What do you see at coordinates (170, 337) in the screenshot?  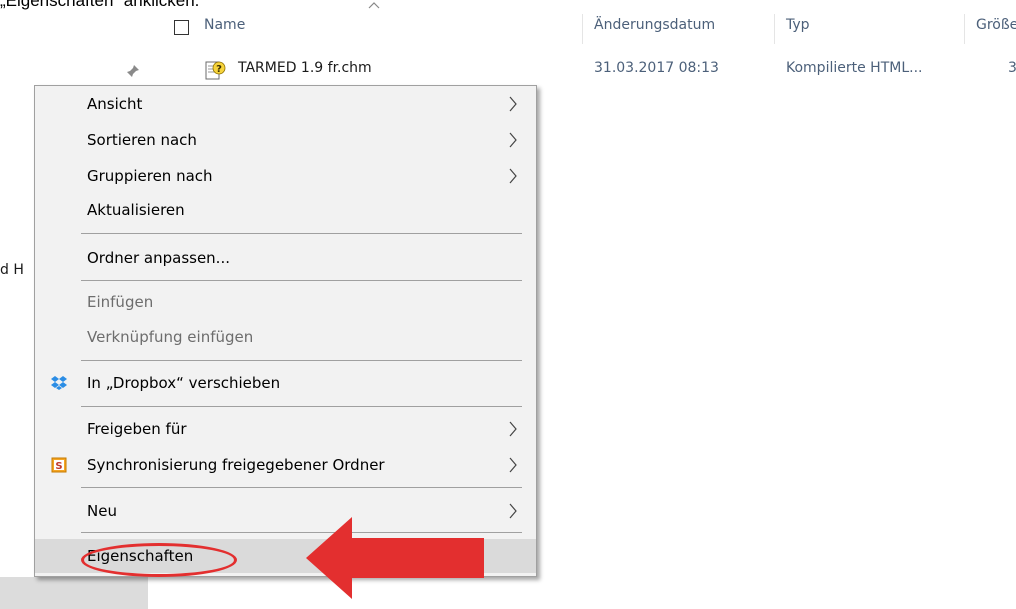 I see `menu-item-label: Verknüpfung einfügen` at bounding box center [170, 337].